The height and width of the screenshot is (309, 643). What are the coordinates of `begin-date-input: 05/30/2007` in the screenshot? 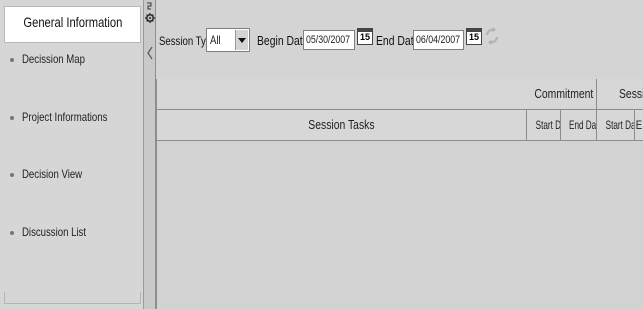 It's located at (329, 40).